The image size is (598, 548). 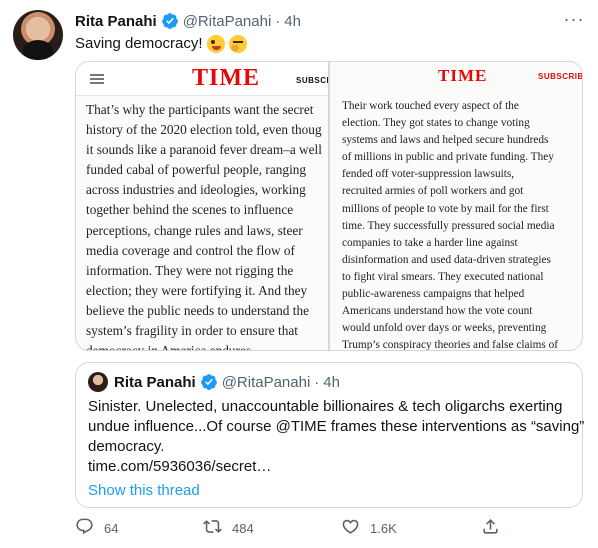 What do you see at coordinates (212, 528) in the screenshot?
I see `retweet-icon` at bounding box center [212, 528].